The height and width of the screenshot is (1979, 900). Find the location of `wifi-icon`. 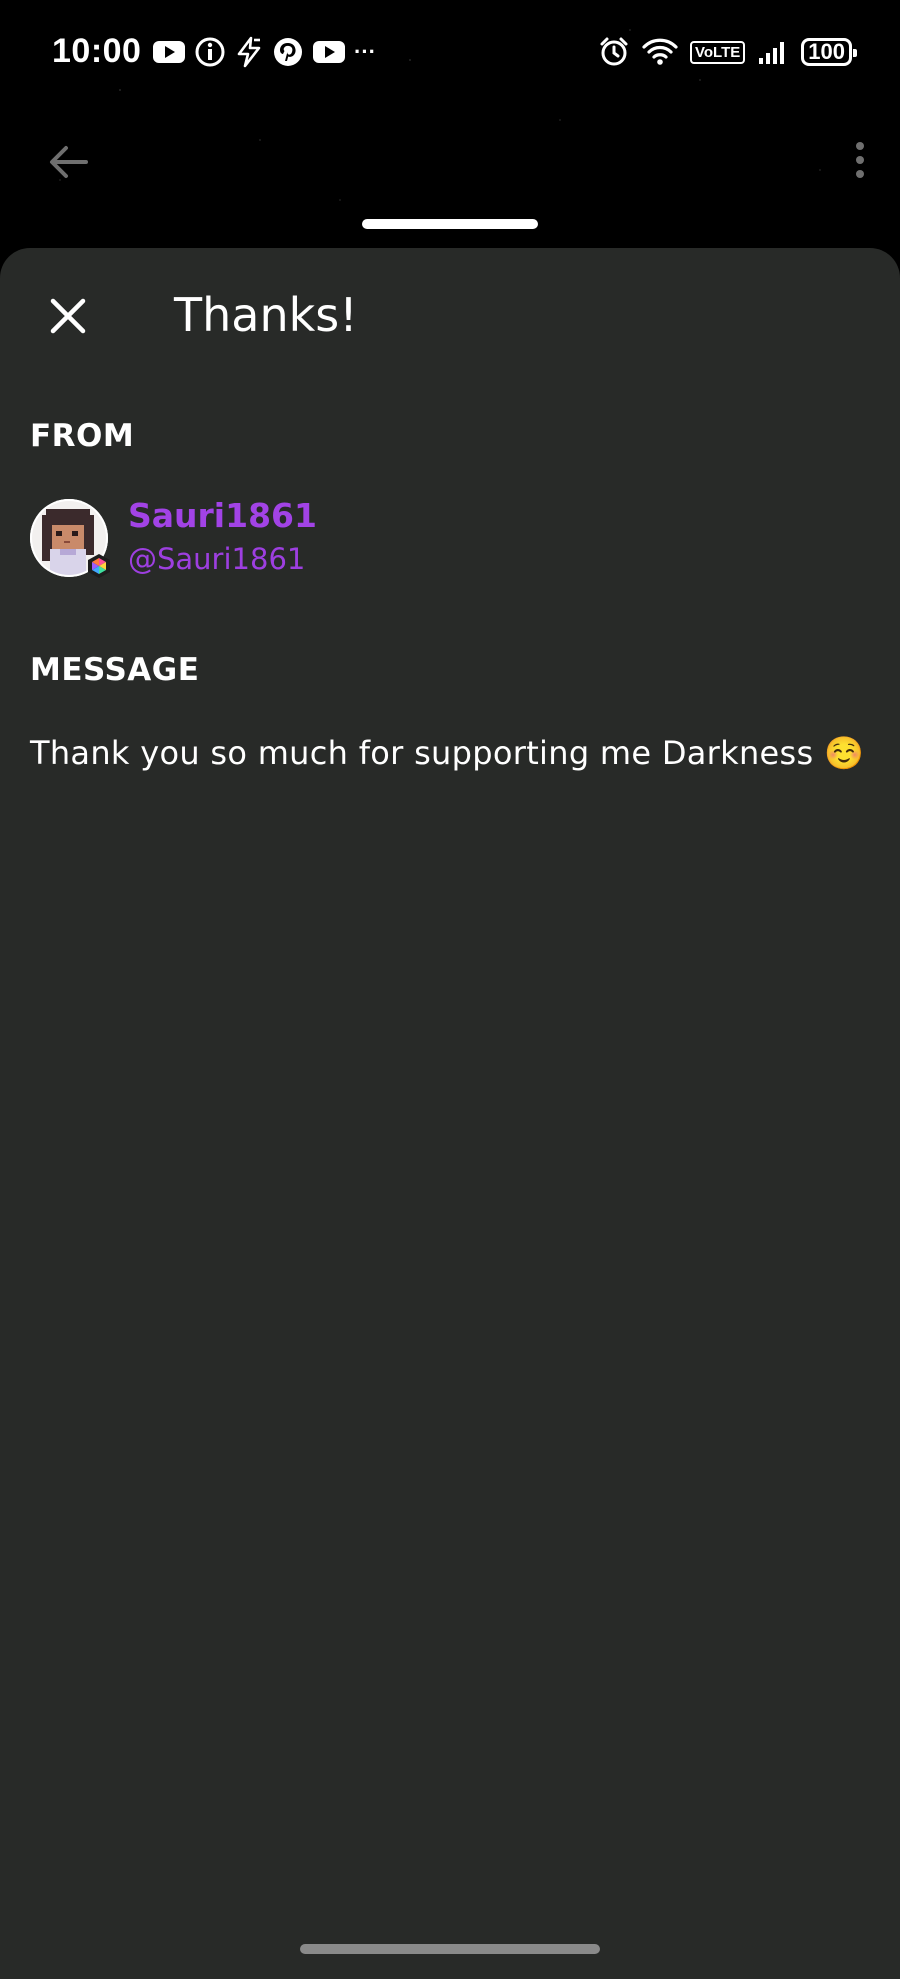

wifi-icon is located at coordinates (660, 52).